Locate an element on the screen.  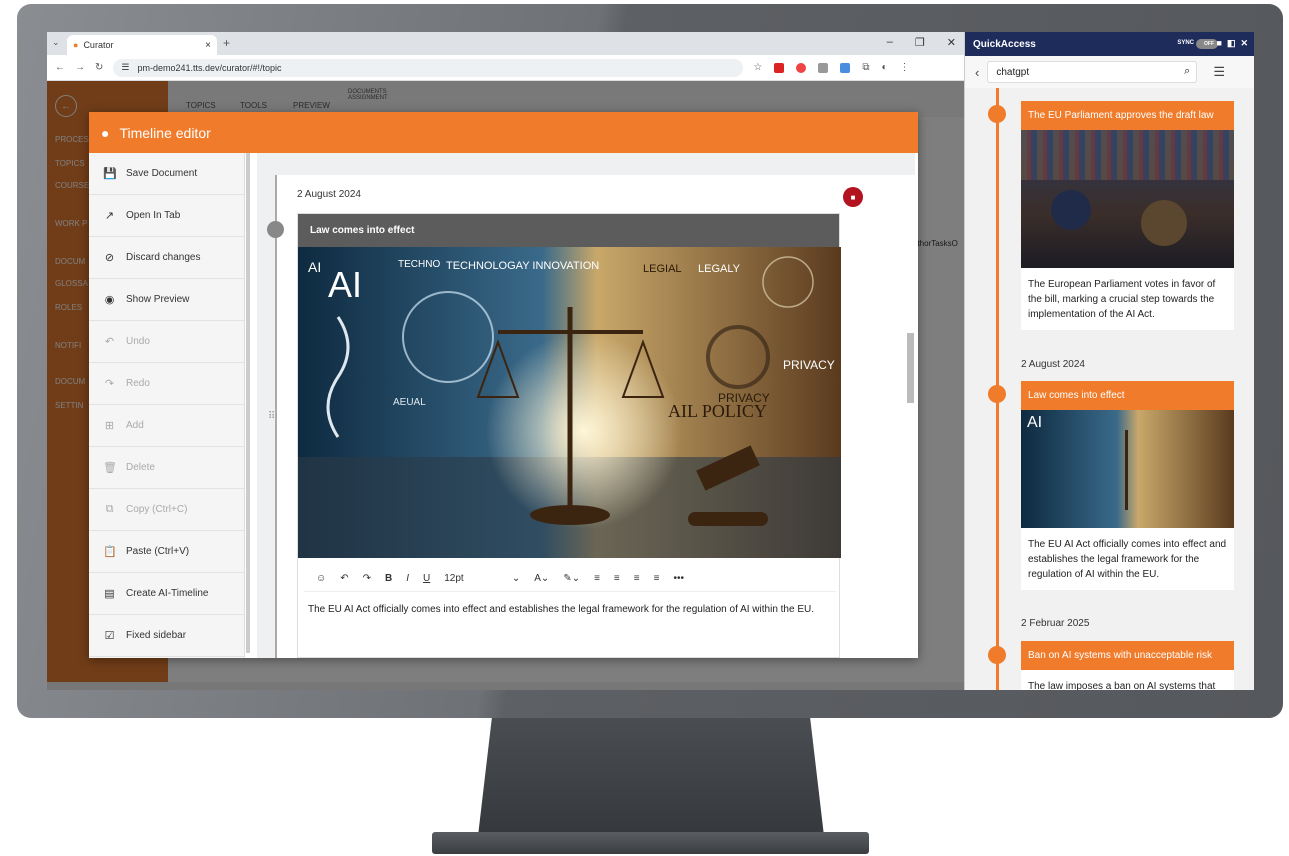
hamburger-menu-icon: ☰ is located at coordinates (1219, 72).